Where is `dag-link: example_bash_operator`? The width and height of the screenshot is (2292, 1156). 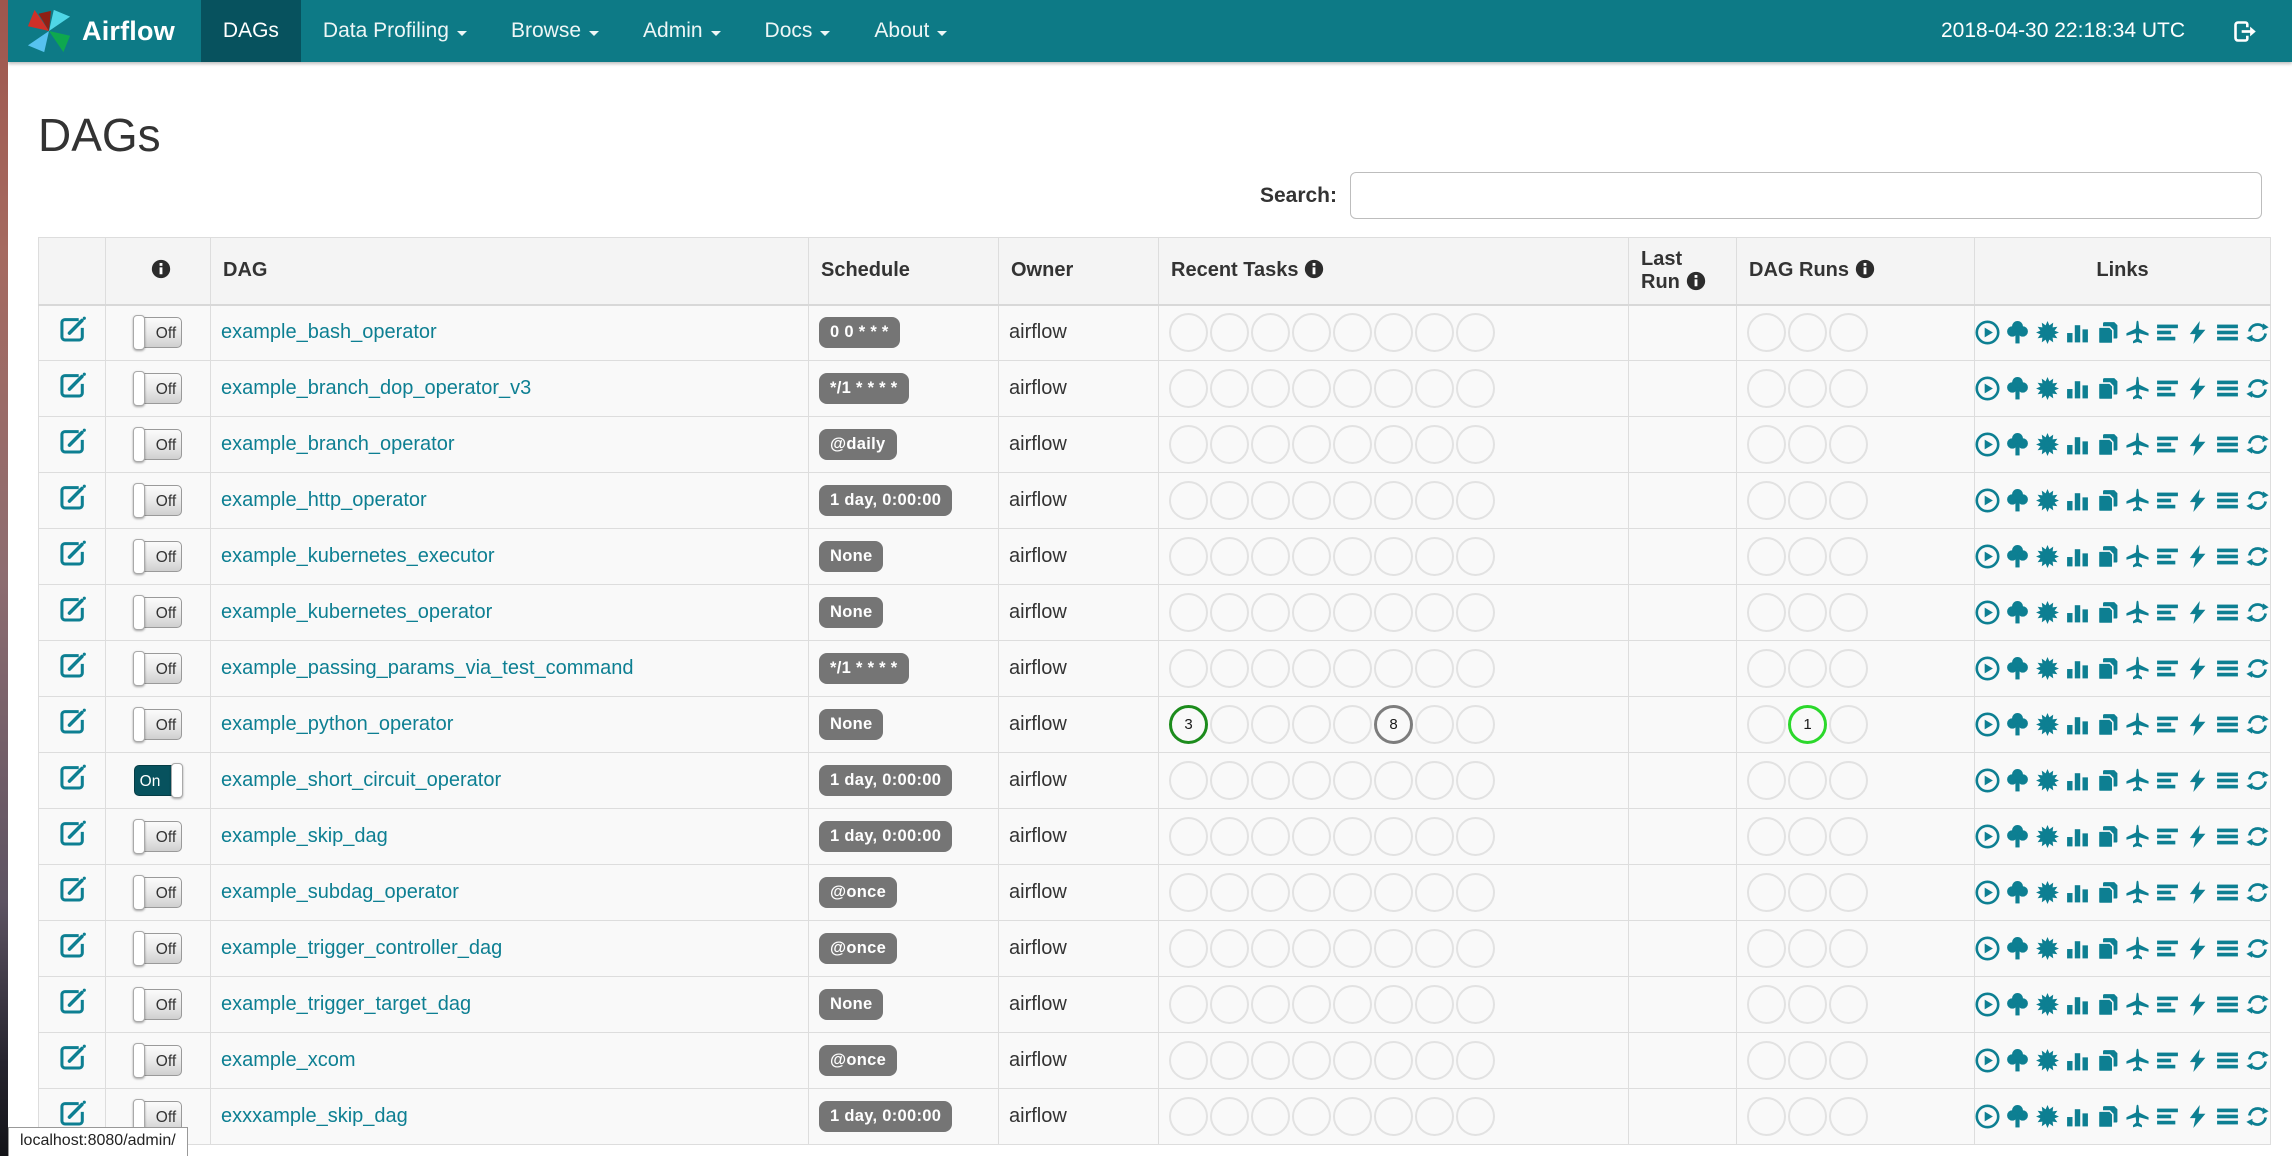 dag-link: example_bash_operator is located at coordinates (329, 332).